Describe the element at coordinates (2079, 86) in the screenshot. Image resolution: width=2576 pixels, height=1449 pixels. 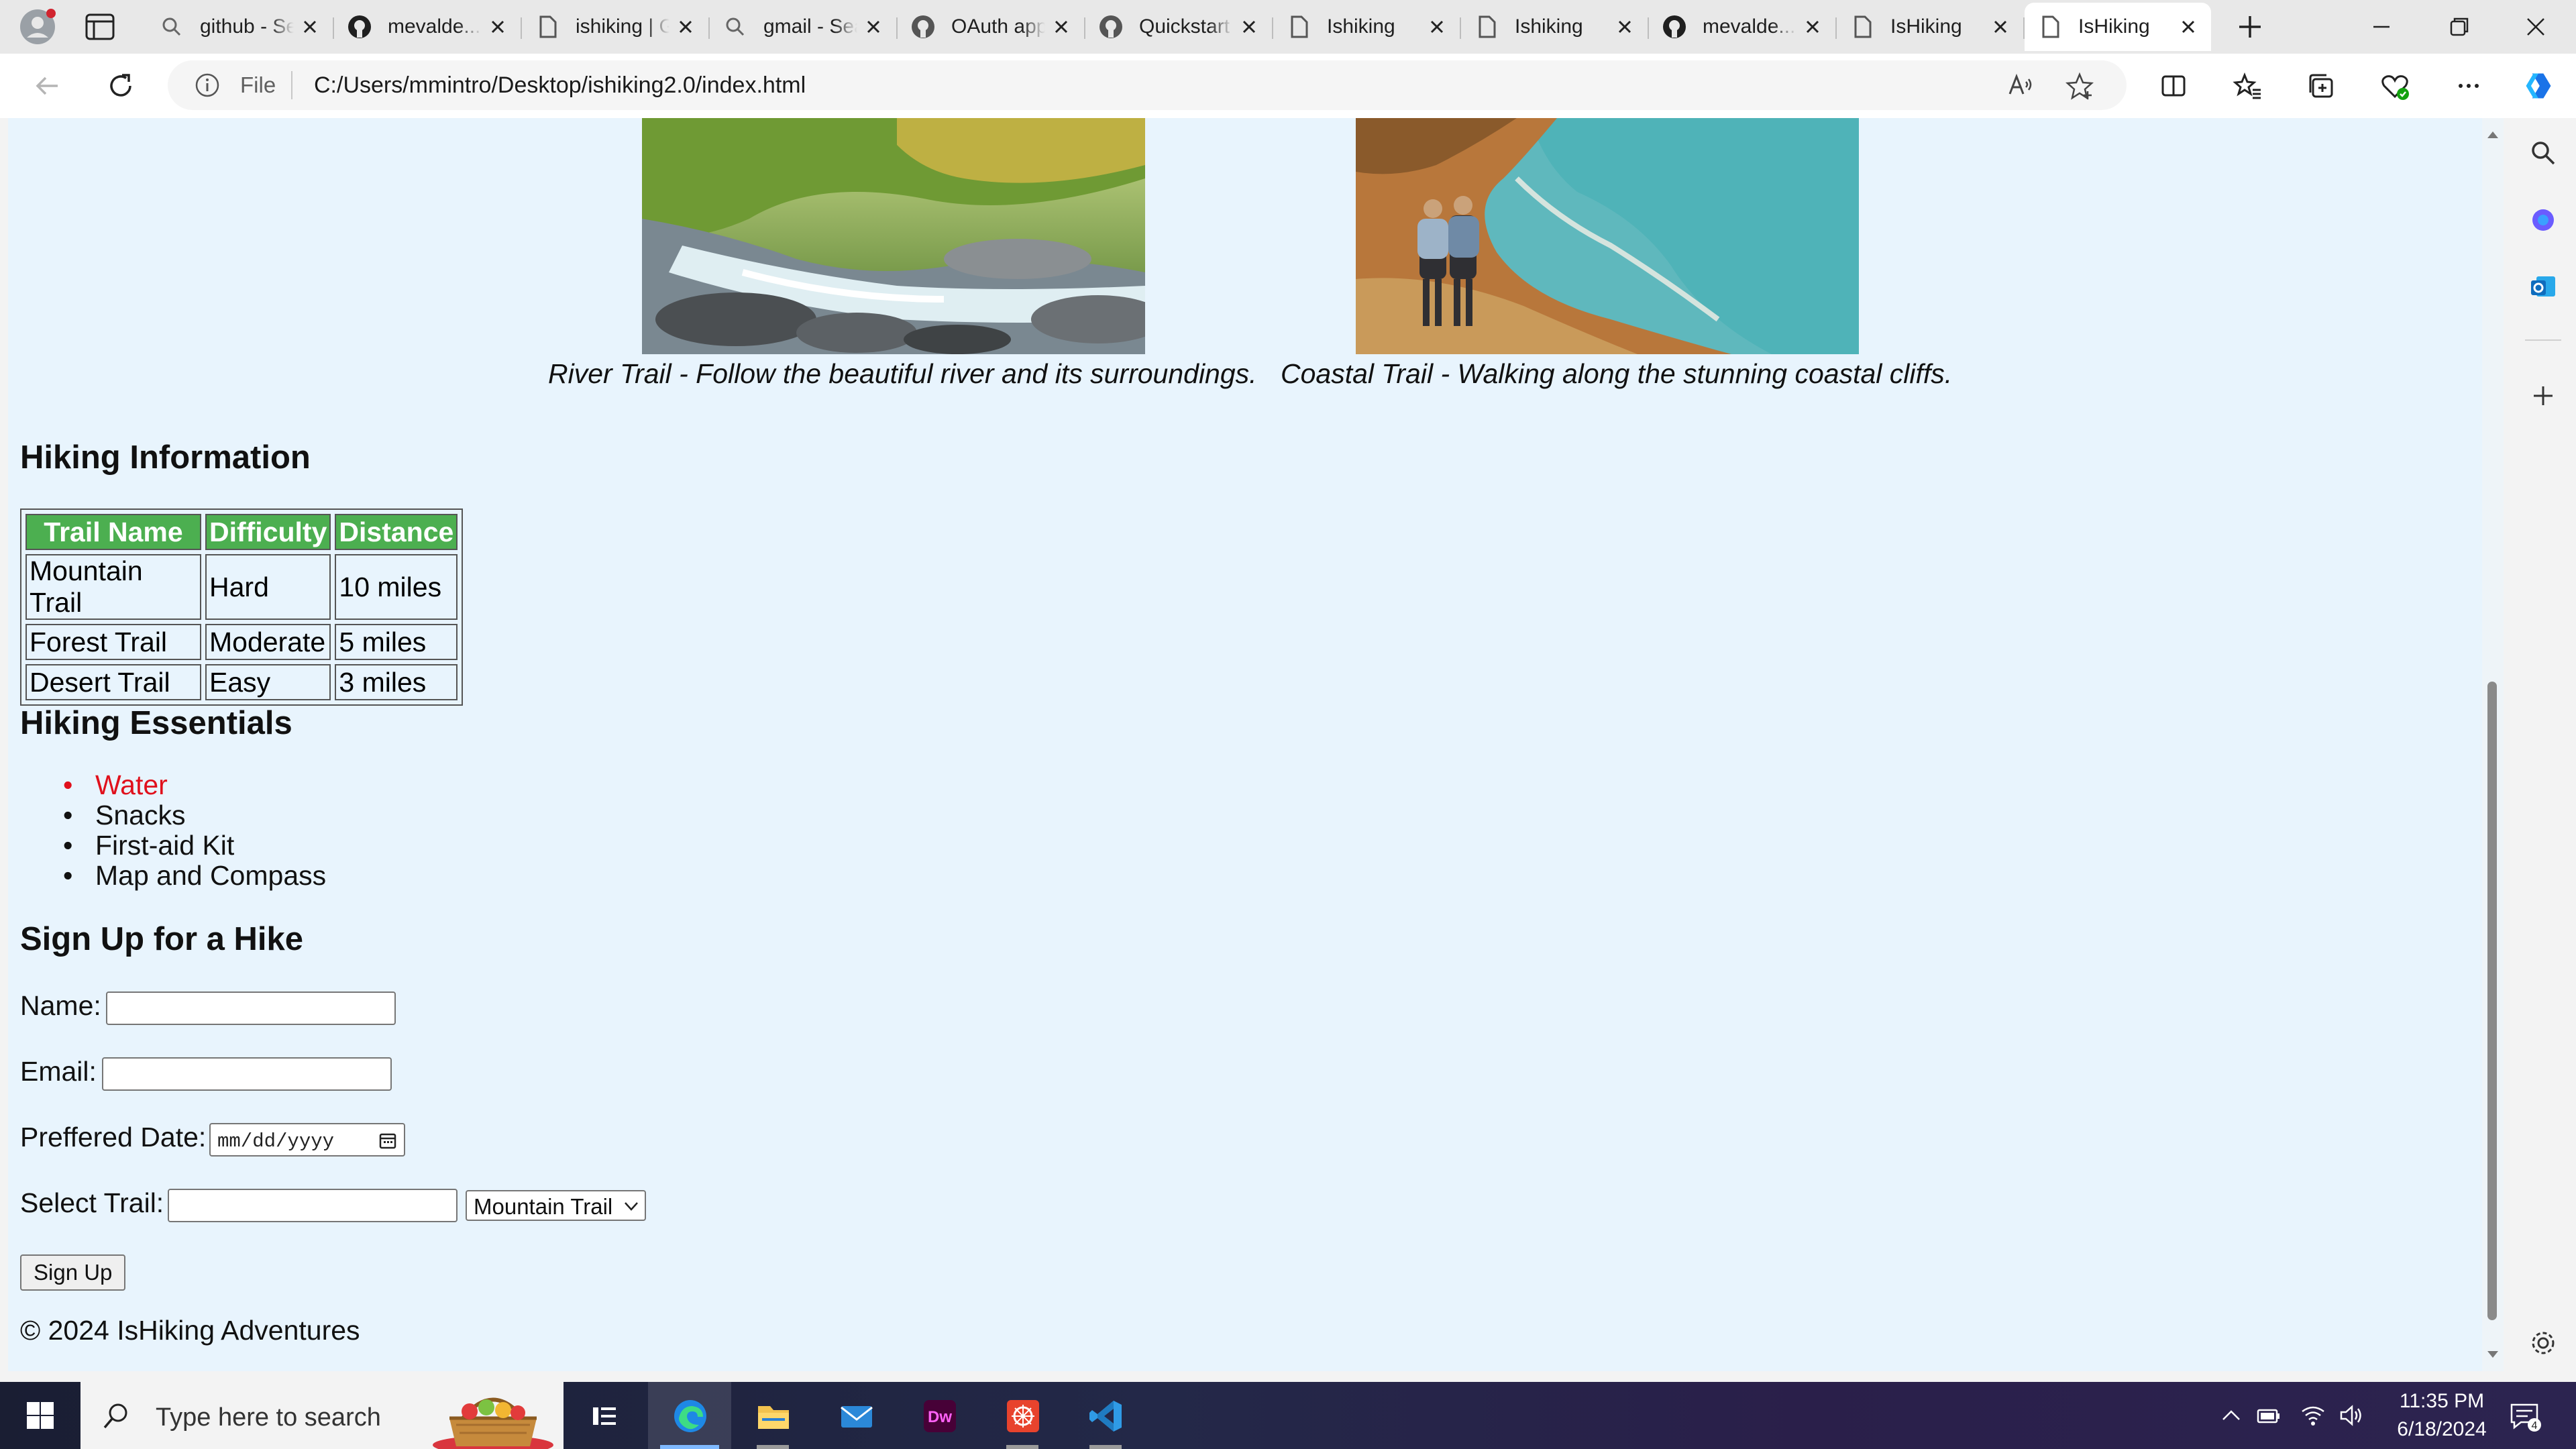
I see `favorite-star-icon` at that location.